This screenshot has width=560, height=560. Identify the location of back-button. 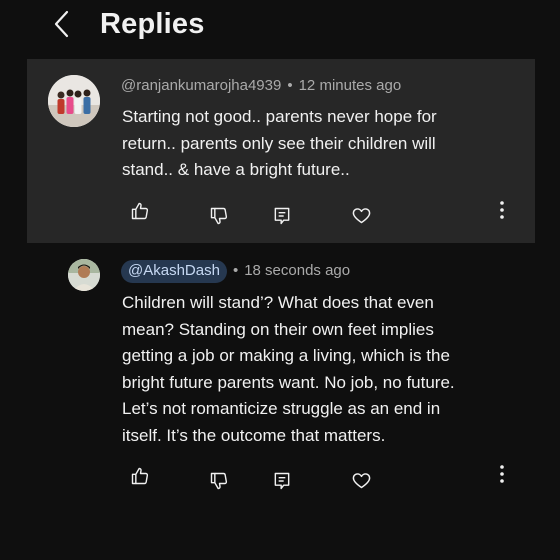
(62, 24).